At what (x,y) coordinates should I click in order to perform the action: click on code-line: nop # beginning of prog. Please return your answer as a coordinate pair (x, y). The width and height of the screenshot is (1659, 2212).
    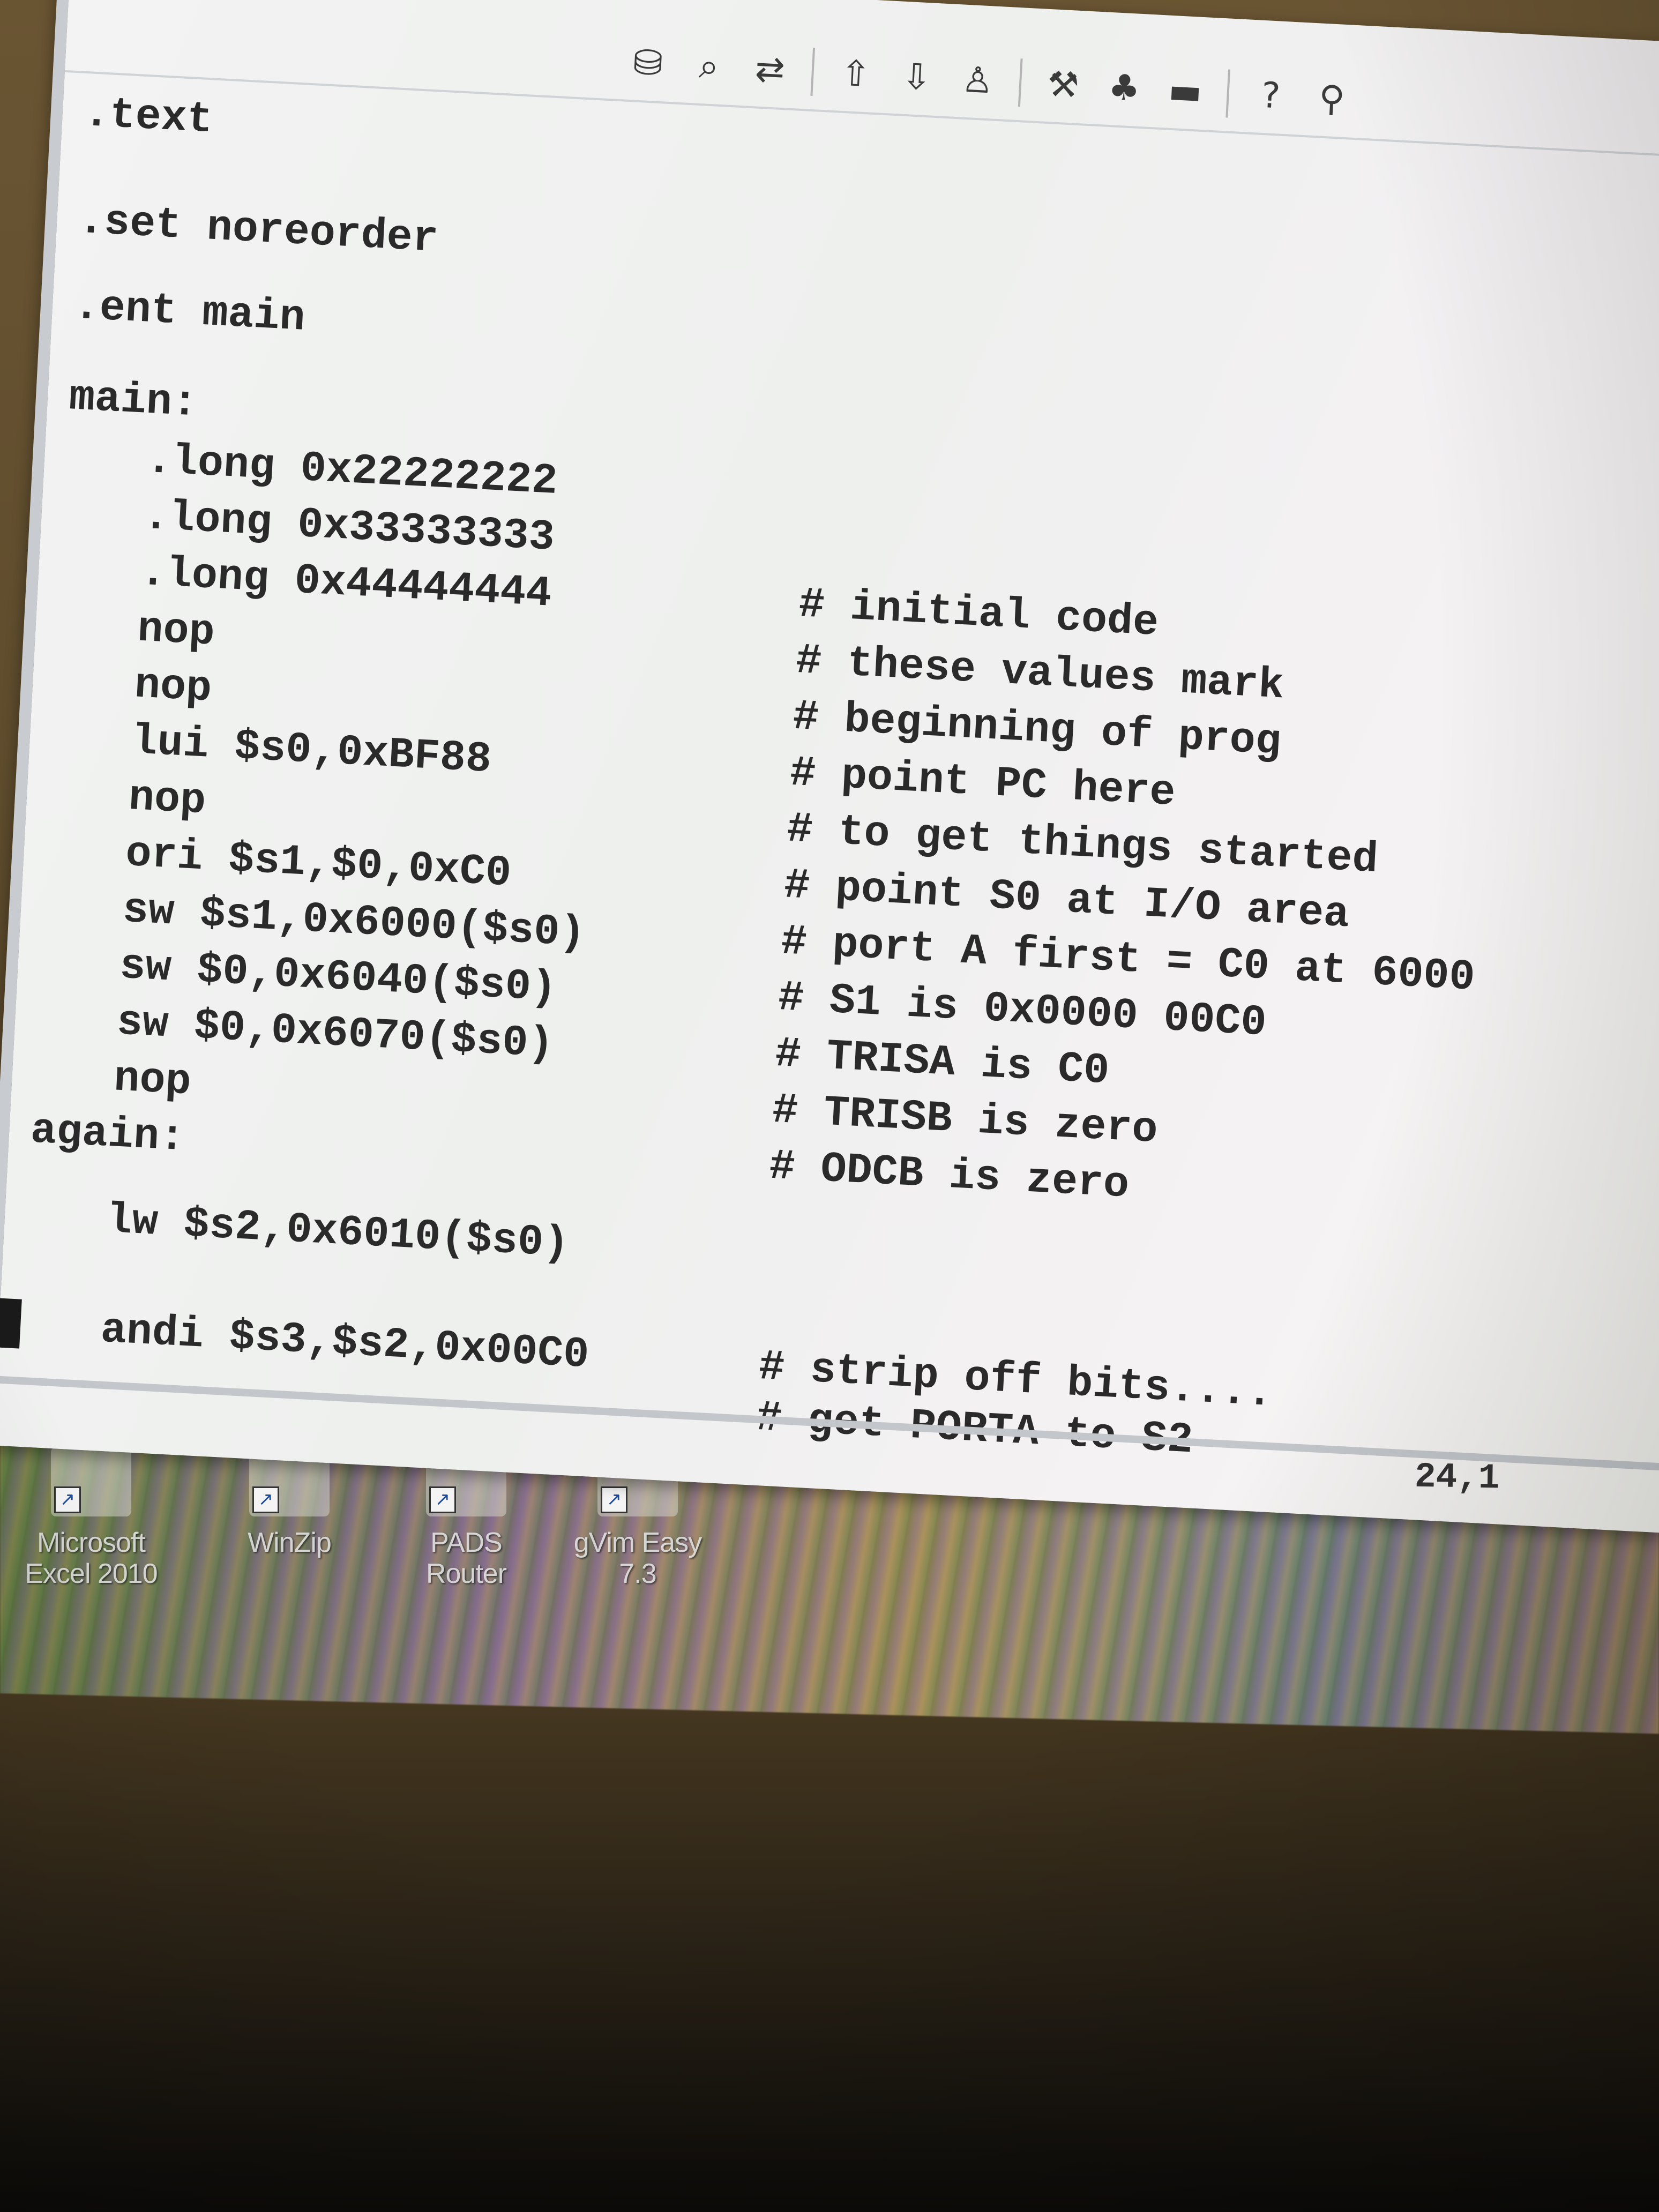
    Looking at the image, I should click on (709, 685).